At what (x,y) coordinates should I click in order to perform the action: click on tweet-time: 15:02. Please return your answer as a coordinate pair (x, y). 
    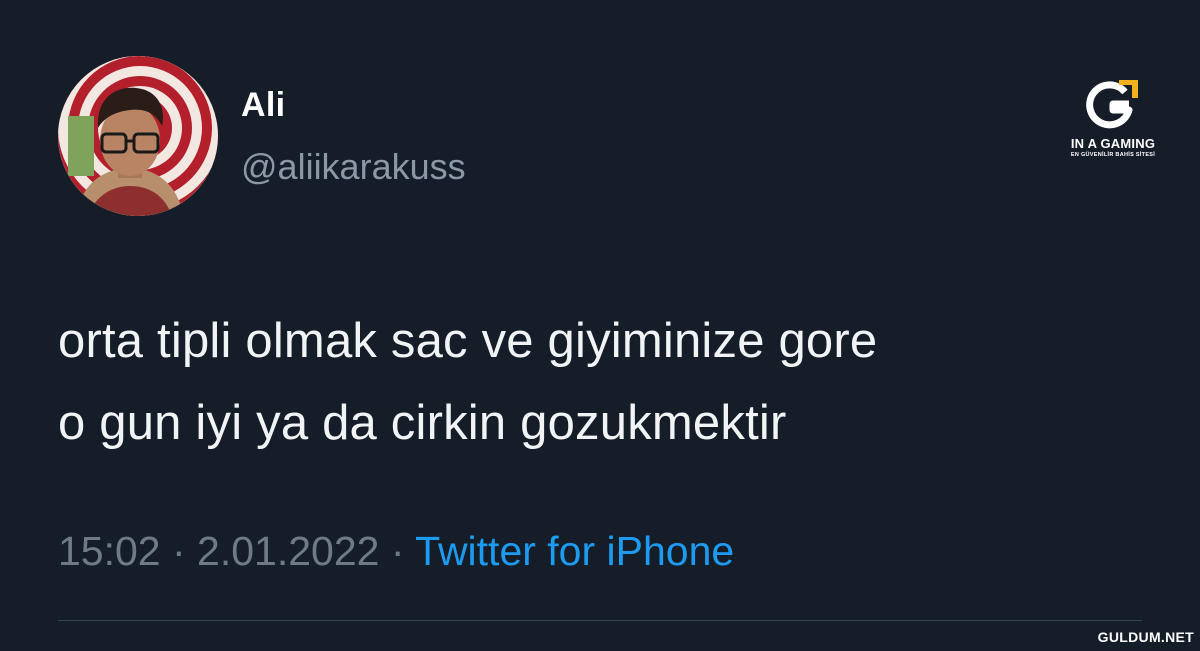
    Looking at the image, I should click on (109, 551).